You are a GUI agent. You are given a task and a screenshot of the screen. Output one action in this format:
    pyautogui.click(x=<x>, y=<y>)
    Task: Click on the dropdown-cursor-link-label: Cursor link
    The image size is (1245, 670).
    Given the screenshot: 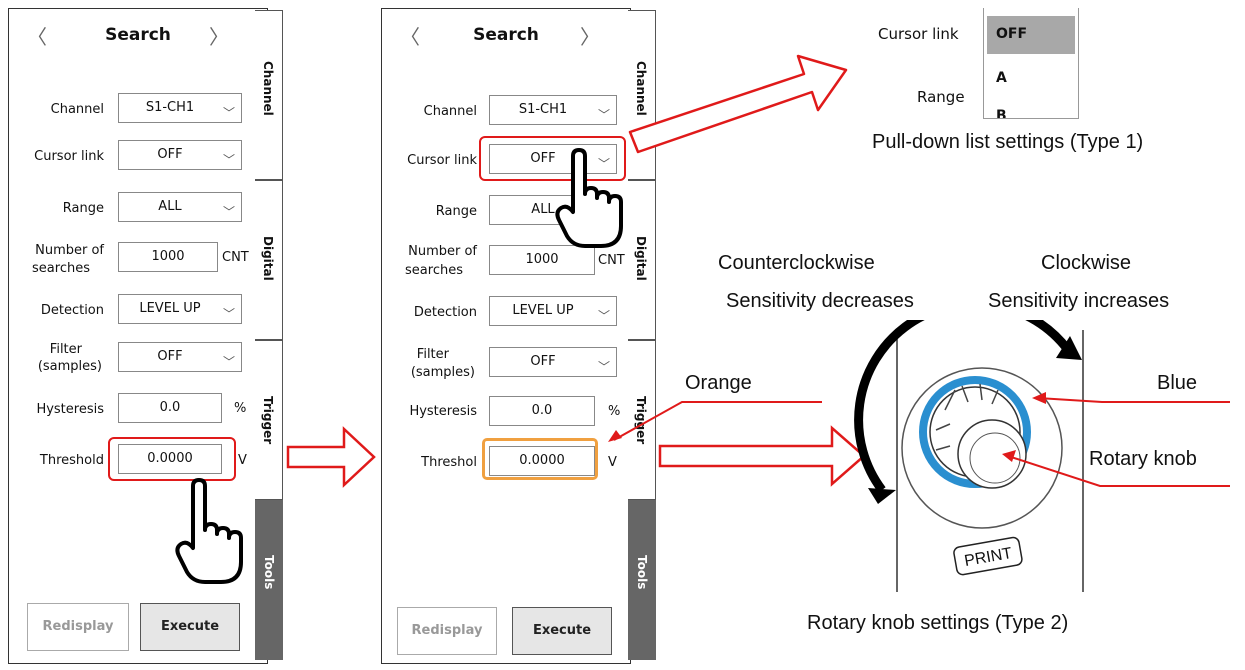 What is the action you would take?
    pyautogui.click(x=918, y=34)
    